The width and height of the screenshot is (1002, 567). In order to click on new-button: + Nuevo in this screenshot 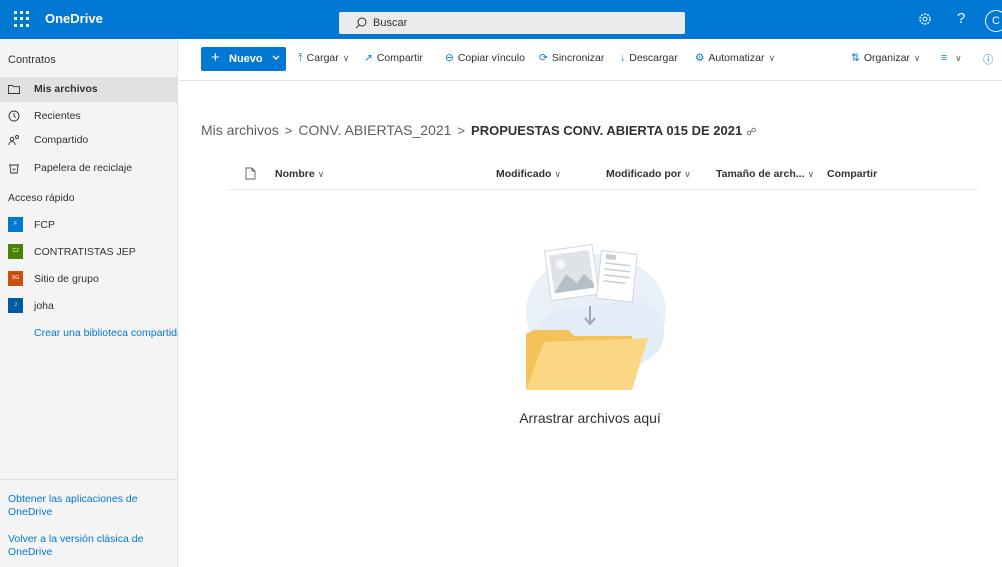, I will do `click(243, 59)`.